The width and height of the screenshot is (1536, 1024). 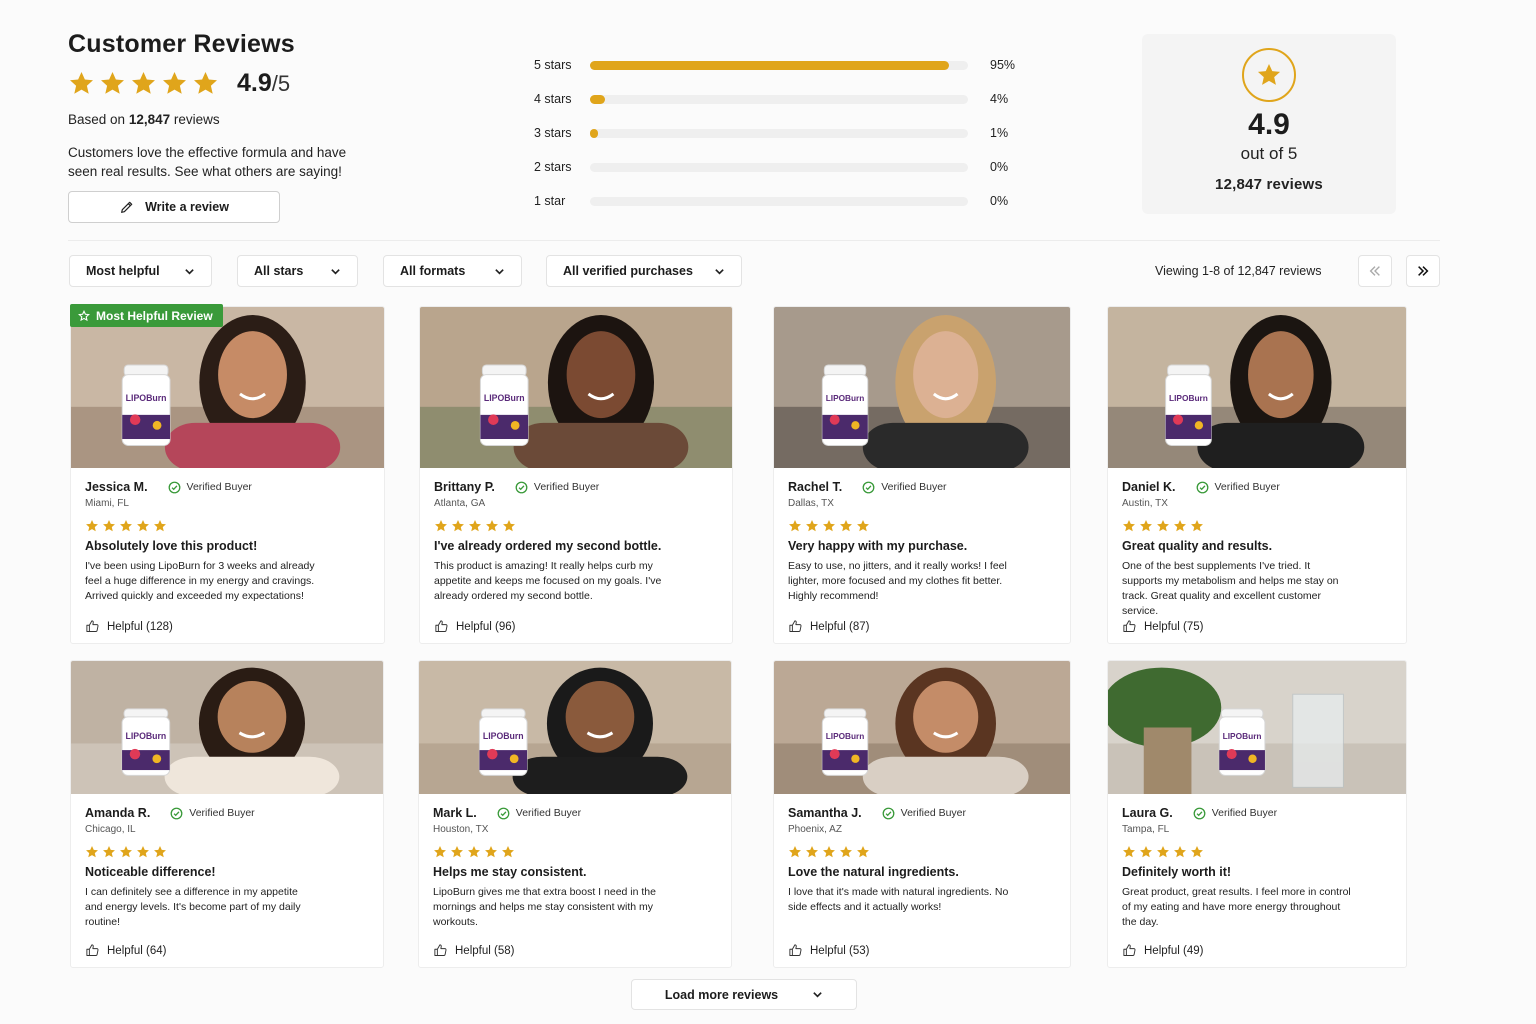 What do you see at coordinates (196, 119) in the screenshot?
I see `based-on-suffix: reviews` at bounding box center [196, 119].